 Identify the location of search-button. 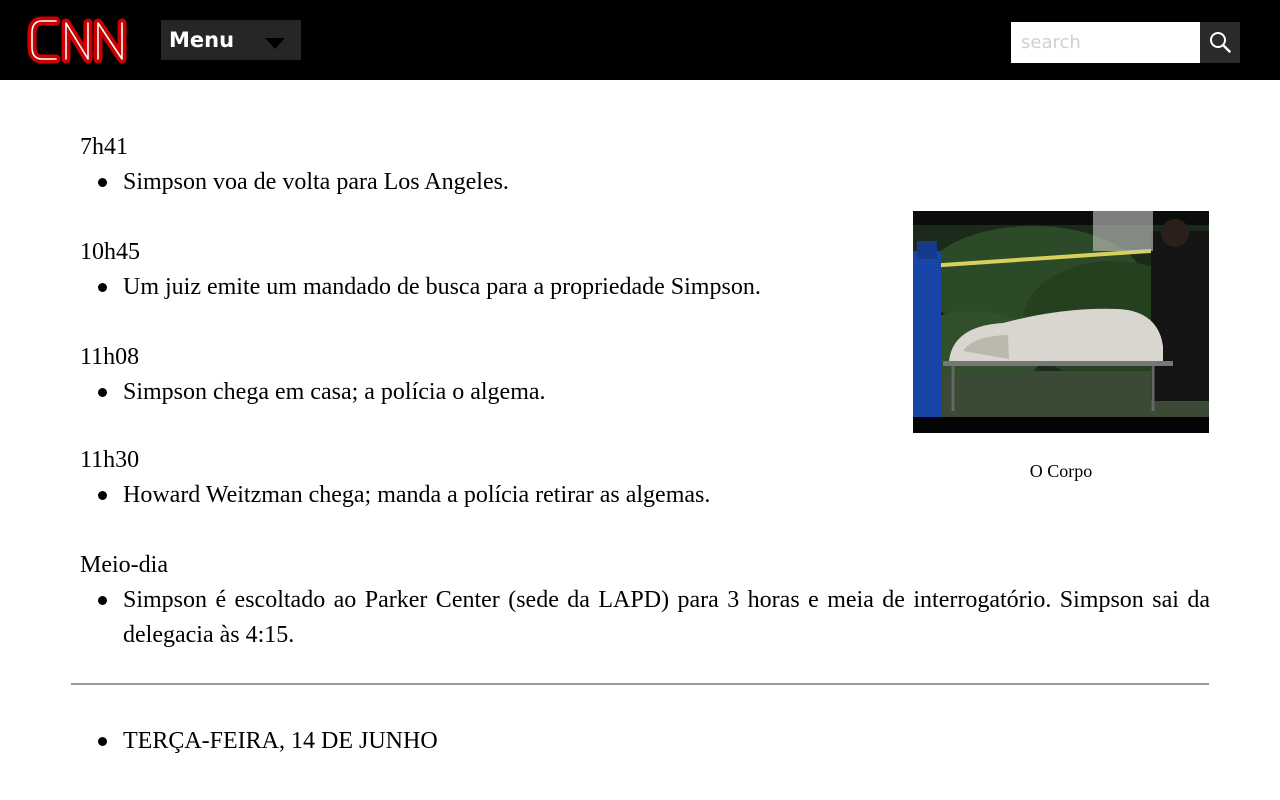
(1220, 42).